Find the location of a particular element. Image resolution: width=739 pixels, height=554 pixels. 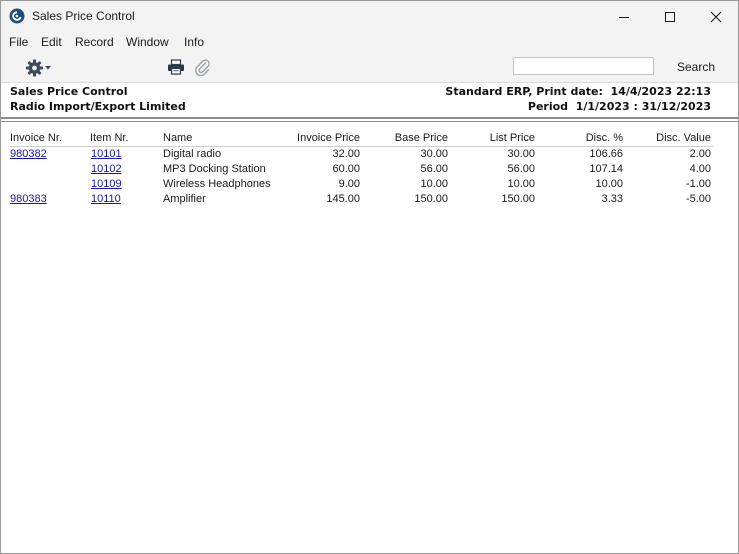

item-link: 10109 is located at coordinates (106, 184).